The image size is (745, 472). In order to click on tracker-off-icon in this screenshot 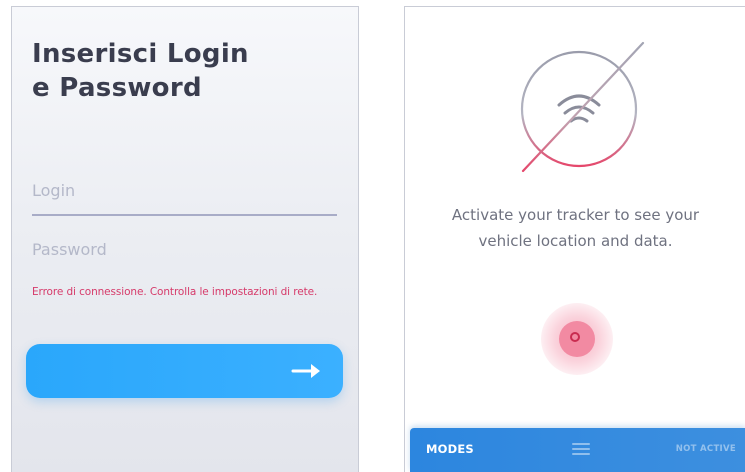, I will do `click(582, 107)`.